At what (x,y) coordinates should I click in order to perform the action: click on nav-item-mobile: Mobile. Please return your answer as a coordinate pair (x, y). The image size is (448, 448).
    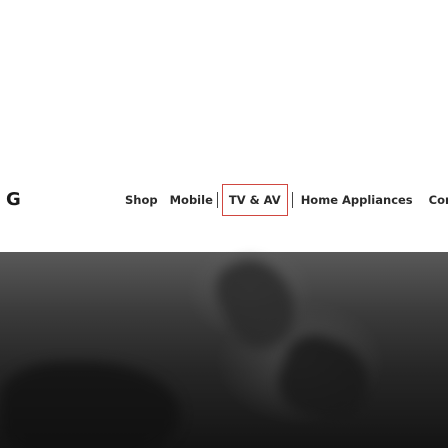
    Looking at the image, I should click on (191, 200).